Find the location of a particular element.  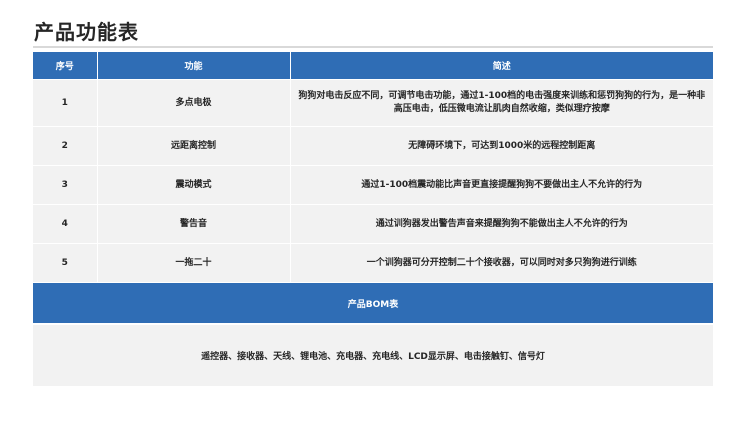

row-desc: 通过训狗器发出警告声音来提醒狗狗不能做出主人不允许的行为 is located at coordinates (501, 224).